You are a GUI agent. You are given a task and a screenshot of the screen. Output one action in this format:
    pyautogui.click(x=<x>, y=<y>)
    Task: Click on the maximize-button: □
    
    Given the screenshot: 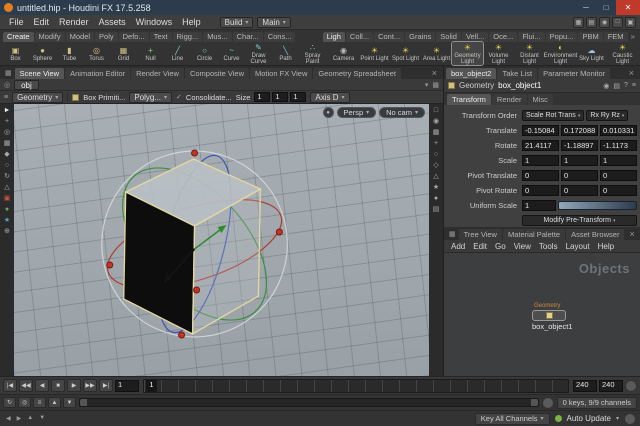 What is the action you would take?
    pyautogui.click(x=606, y=7)
    